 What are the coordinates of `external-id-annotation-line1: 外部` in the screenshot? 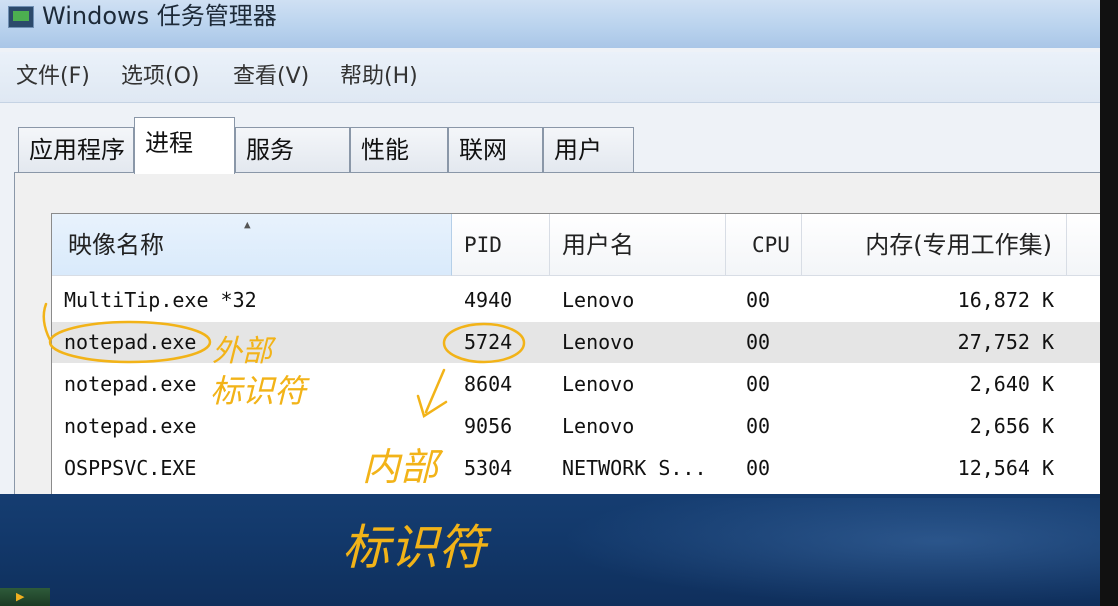 It's located at (242, 351).